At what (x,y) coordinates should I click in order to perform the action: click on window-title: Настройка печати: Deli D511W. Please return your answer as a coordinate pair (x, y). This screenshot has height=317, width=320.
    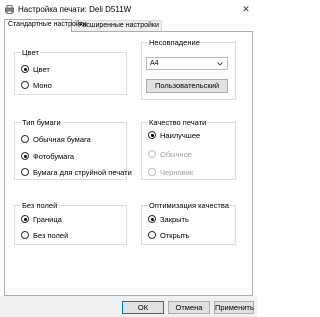
    Looking at the image, I should click on (75, 9).